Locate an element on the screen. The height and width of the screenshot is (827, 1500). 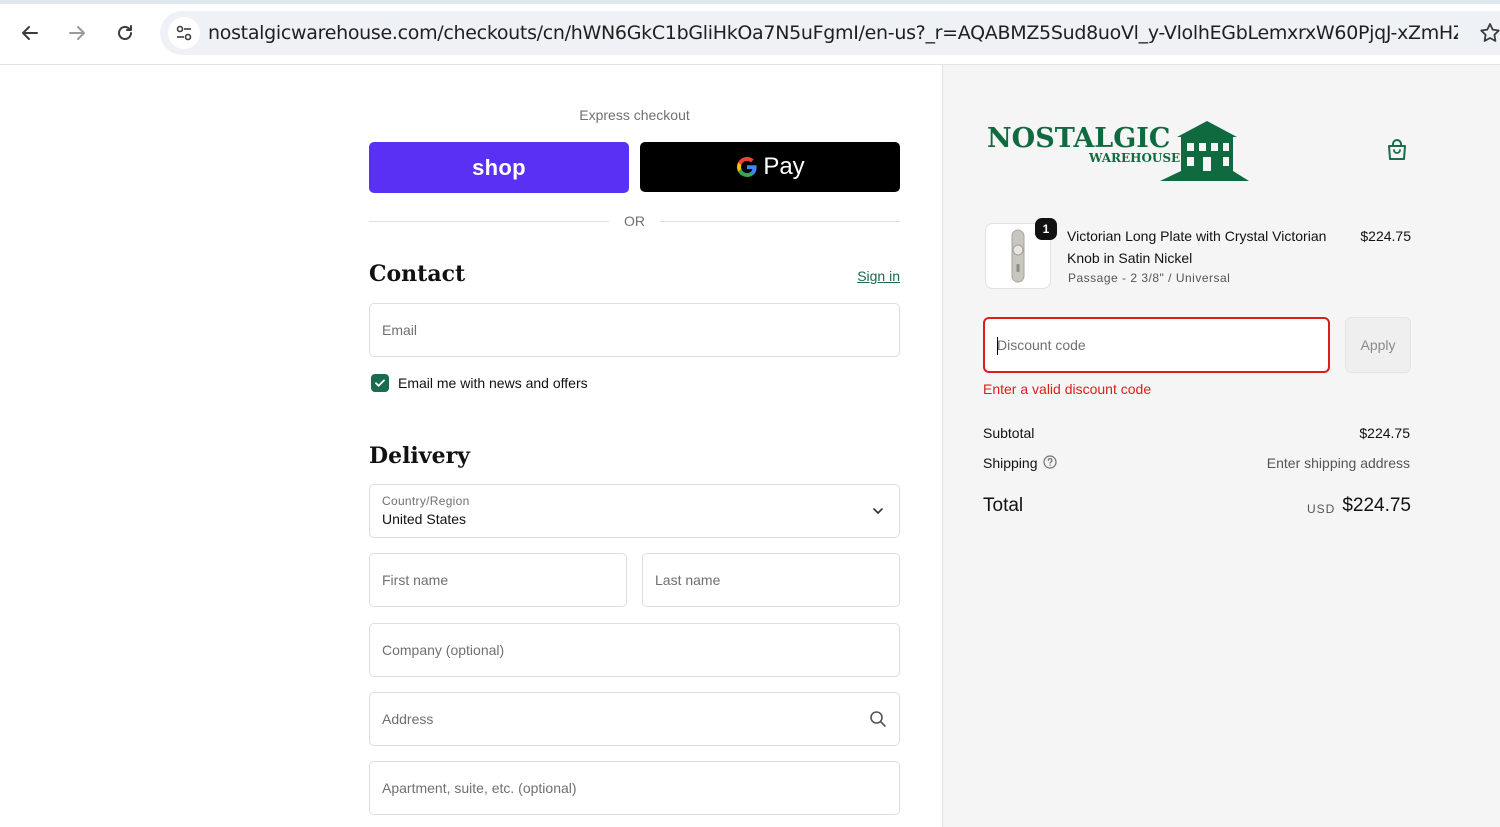
nostalgic-warehouse-logo: NOSTALGIC WAREHOUSE is located at coordinates (1117, 149).